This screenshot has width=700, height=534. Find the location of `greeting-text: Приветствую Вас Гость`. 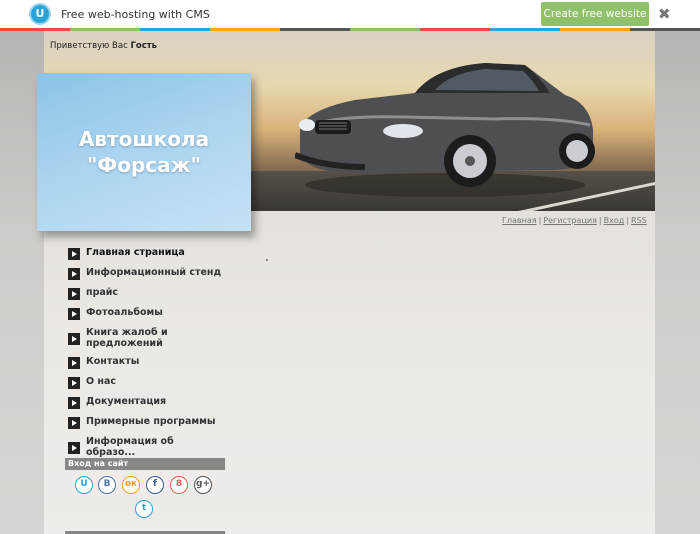

greeting-text: Приветствую Вас Гость is located at coordinates (103, 46).